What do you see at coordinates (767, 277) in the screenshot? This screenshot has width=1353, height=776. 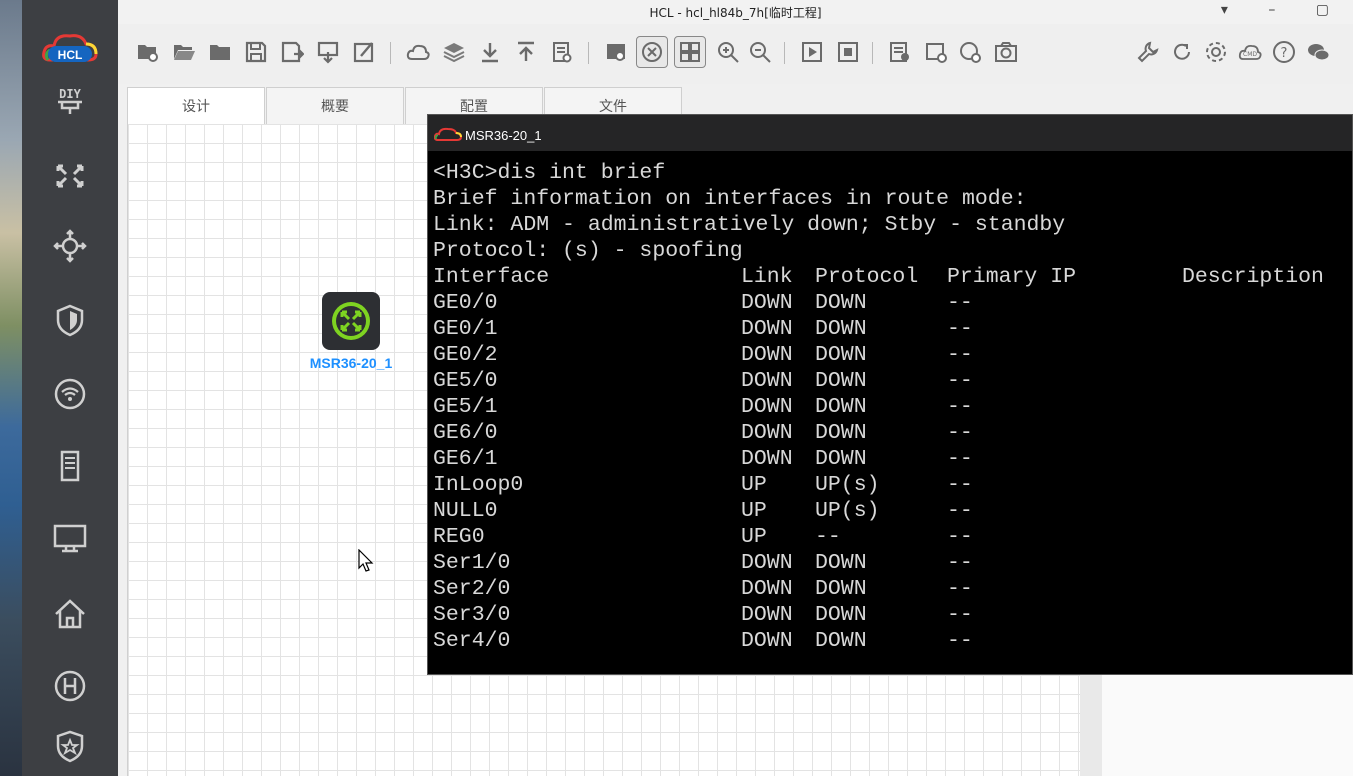 I see `col-link: Link` at bounding box center [767, 277].